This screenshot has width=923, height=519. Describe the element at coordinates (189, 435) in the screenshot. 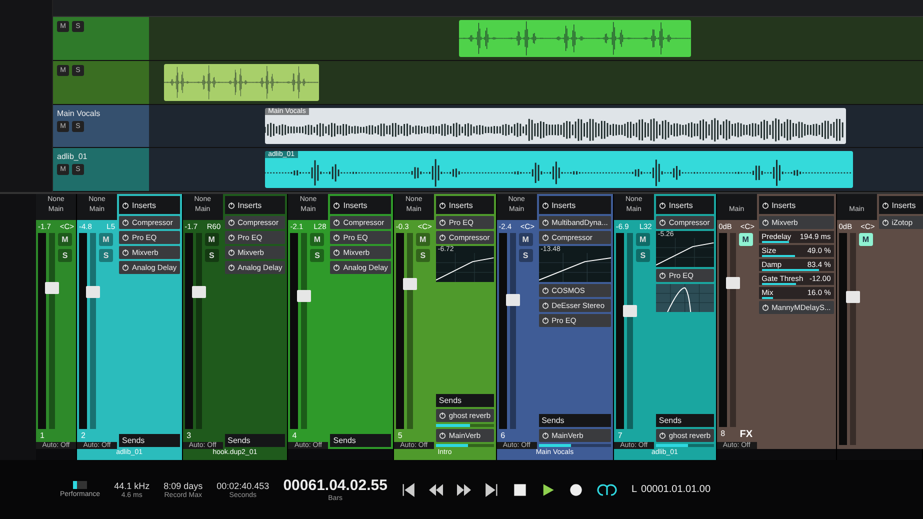

I see `channel-number: 3` at that location.